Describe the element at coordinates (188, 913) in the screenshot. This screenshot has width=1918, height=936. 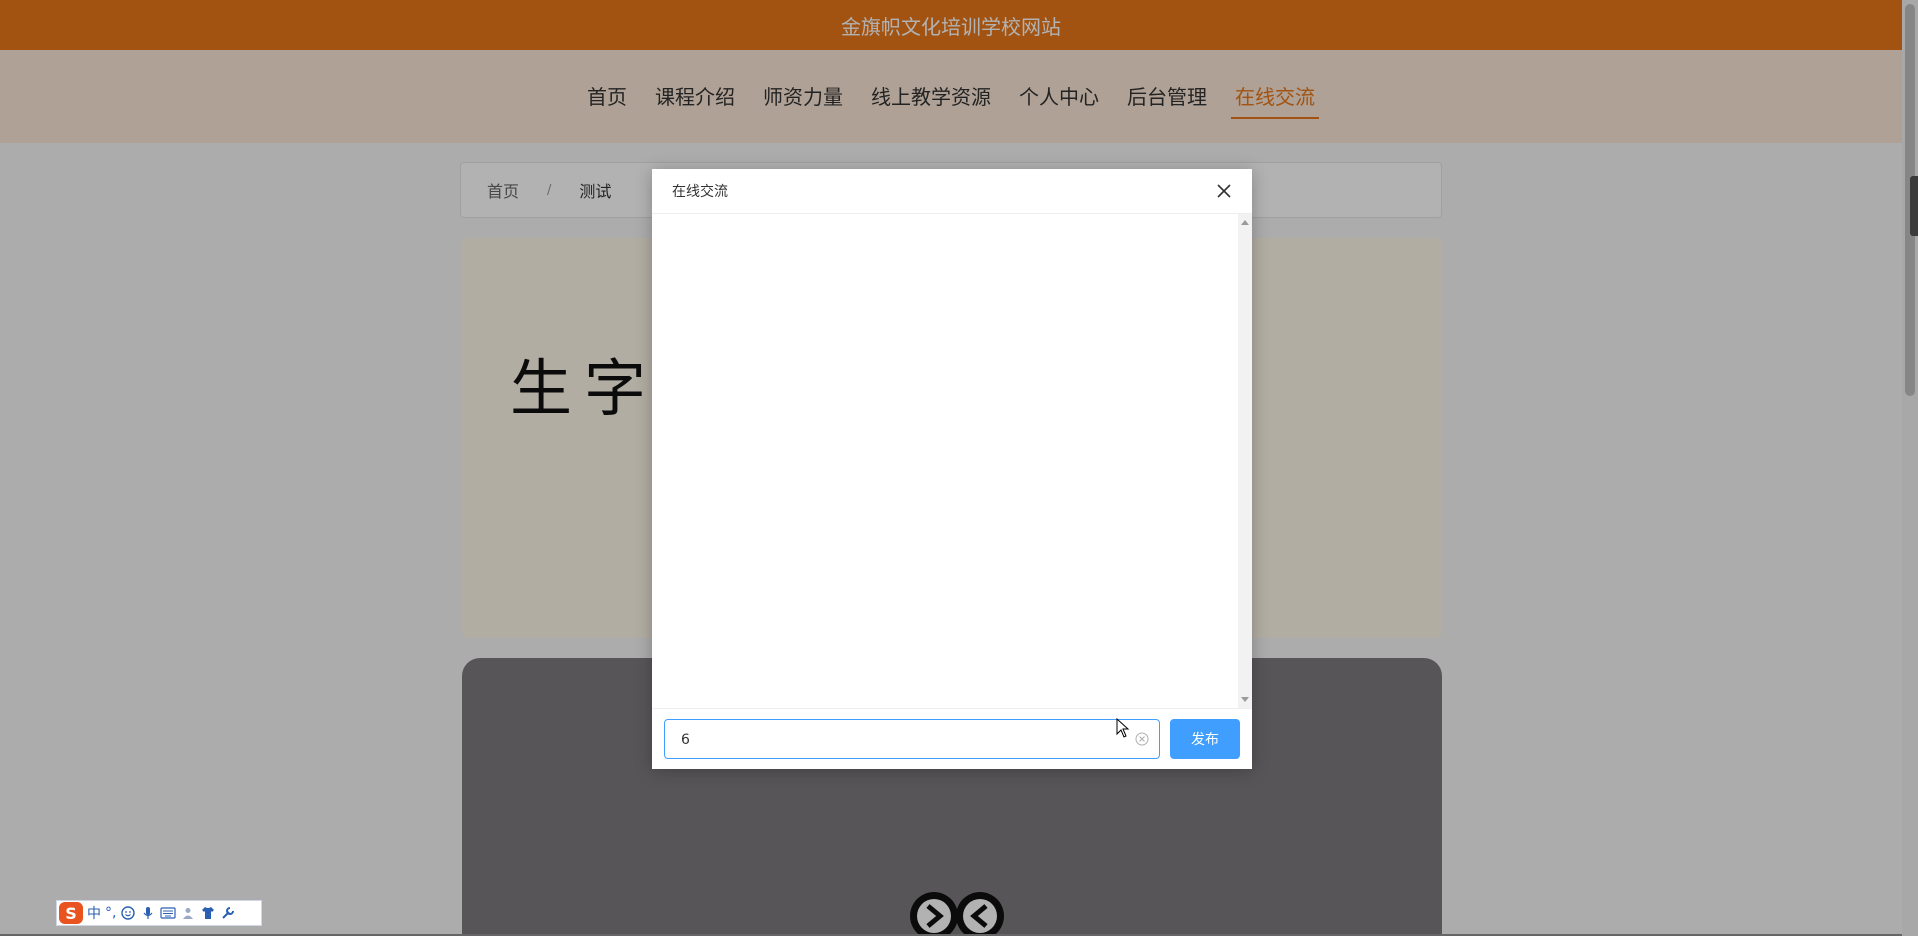
I see `user-icon` at that location.